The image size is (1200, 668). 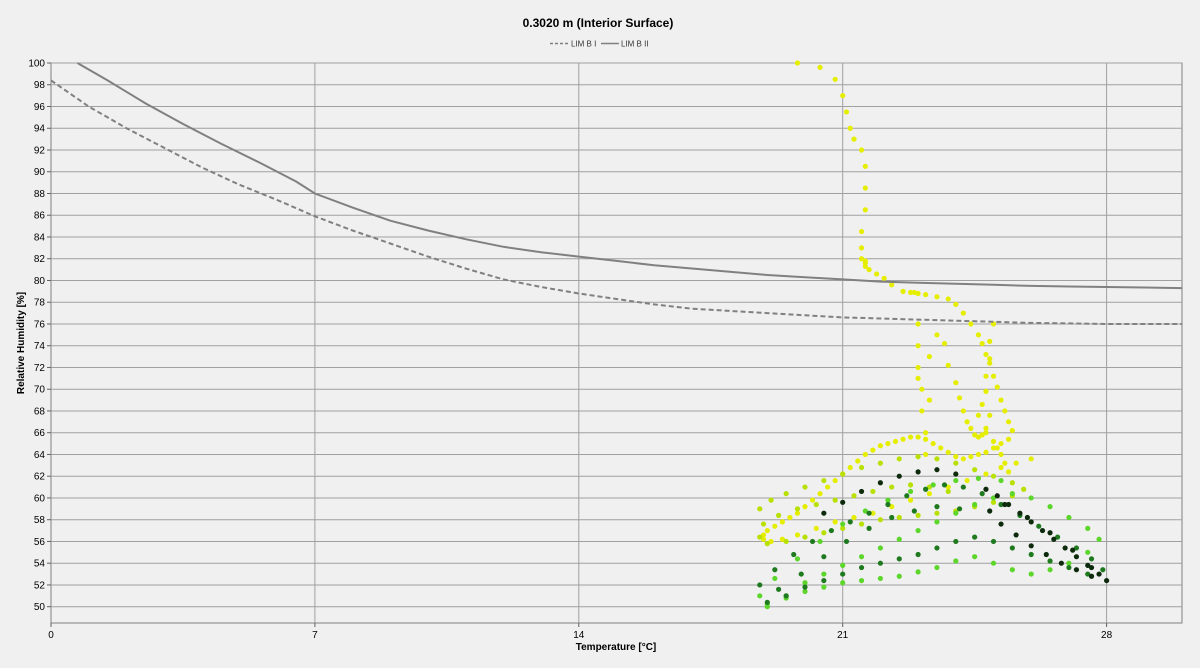 What do you see at coordinates (579, 635) in the screenshot?
I see `x-tick-label: 14` at bounding box center [579, 635].